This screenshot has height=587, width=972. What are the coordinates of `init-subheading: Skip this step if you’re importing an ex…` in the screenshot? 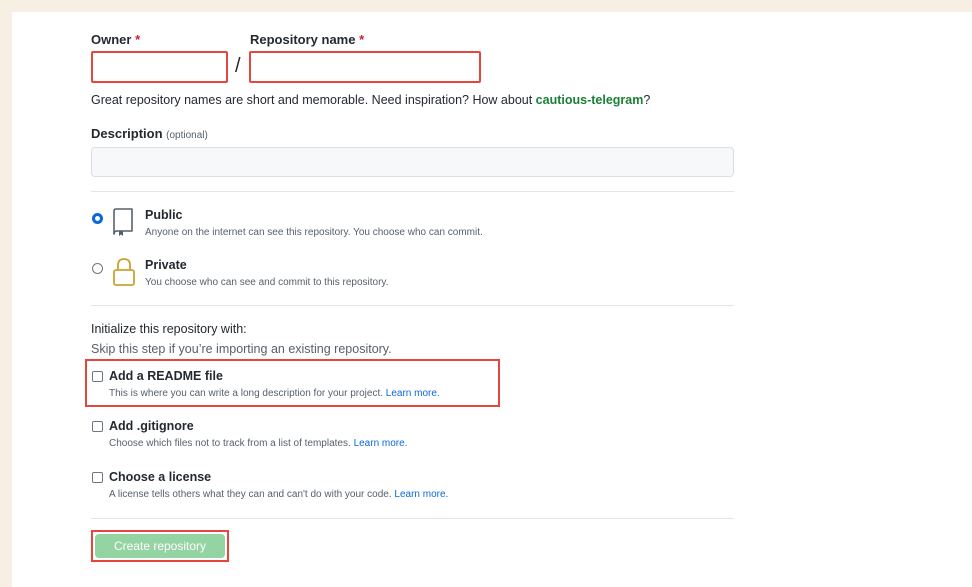 It's located at (241, 349).